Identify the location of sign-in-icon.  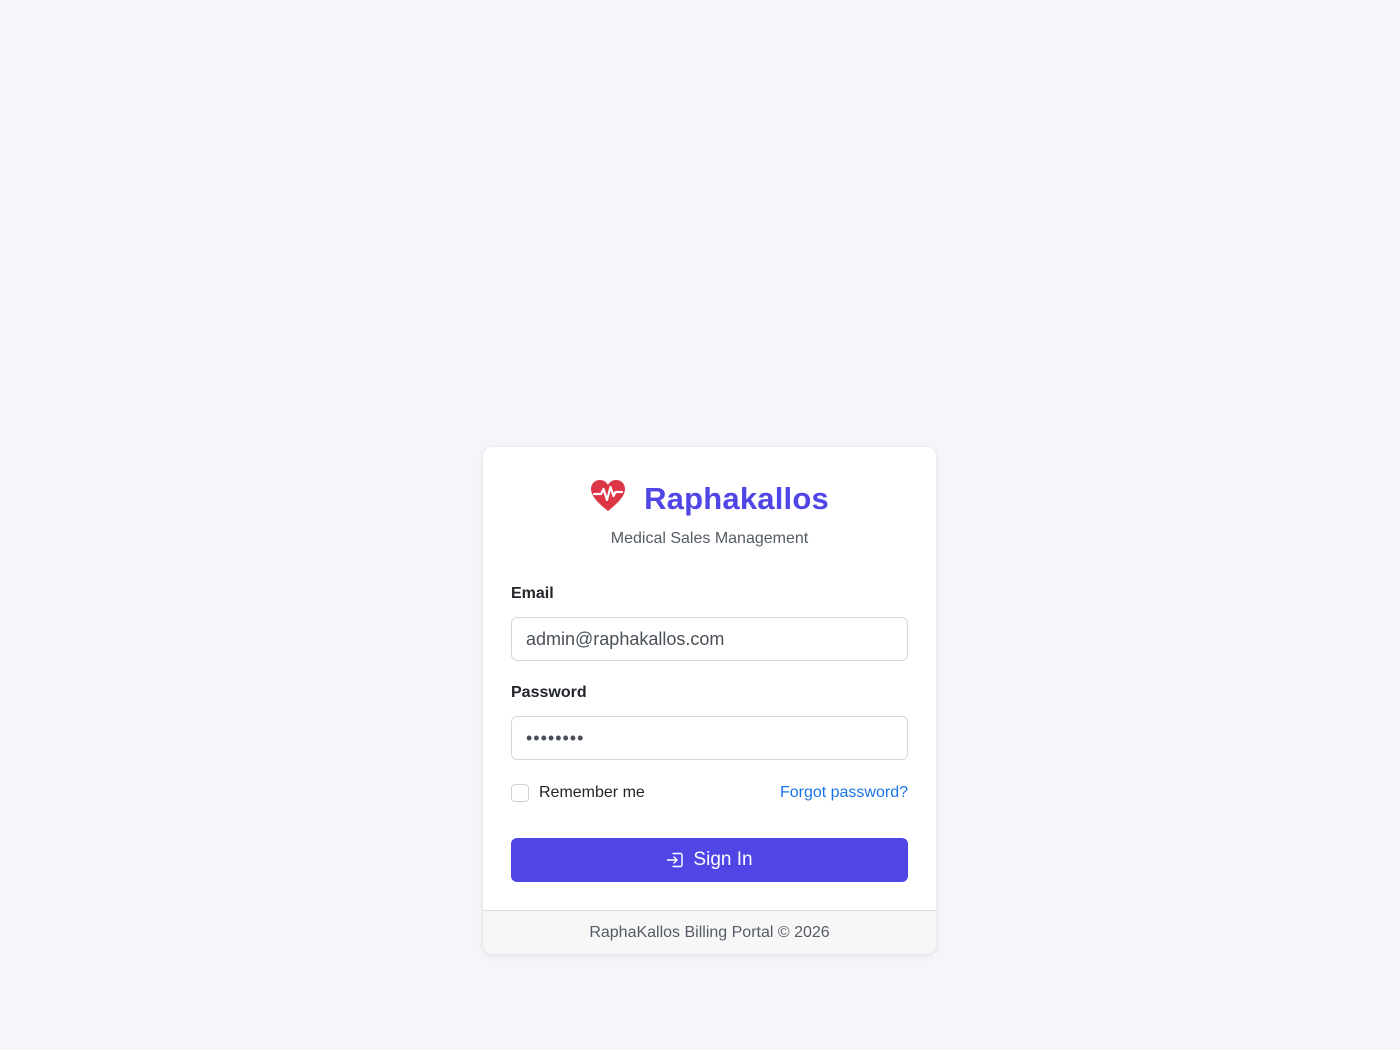
(675, 860).